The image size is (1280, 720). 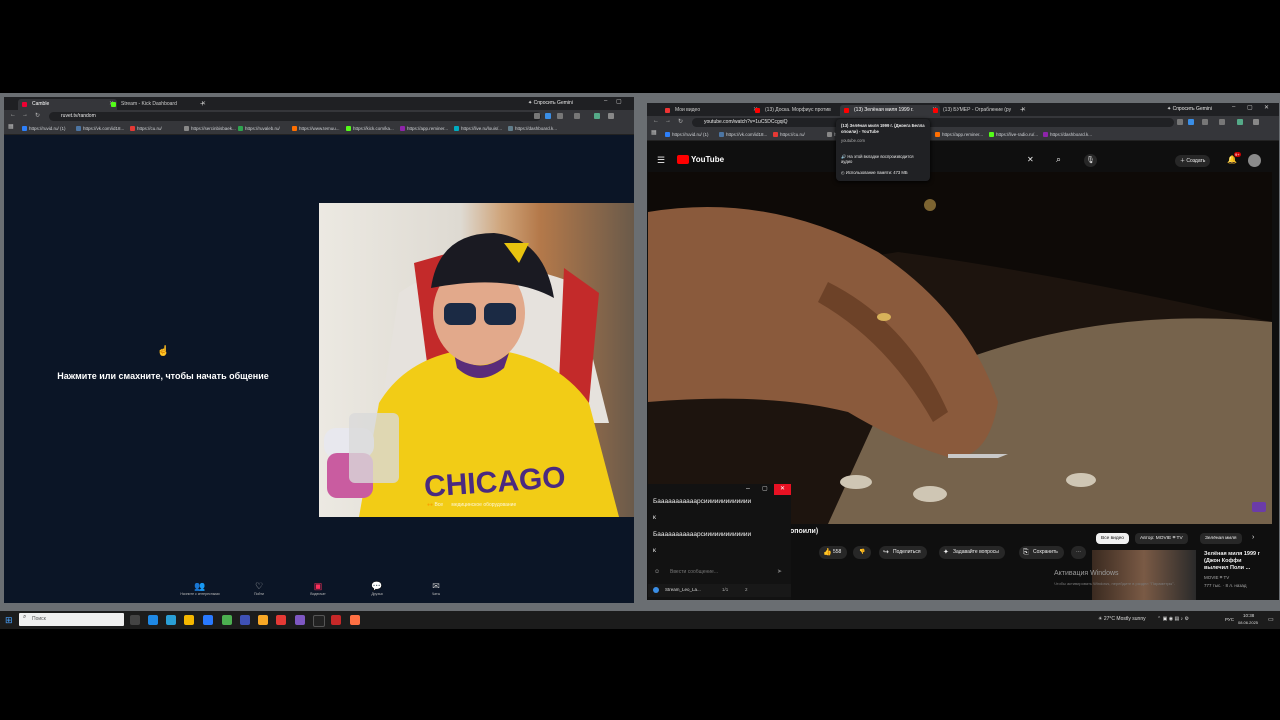 What do you see at coordinates (1078, 552) in the screenshot?
I see `more-actions-button: ⋯` at bounding box center [1078, 552].